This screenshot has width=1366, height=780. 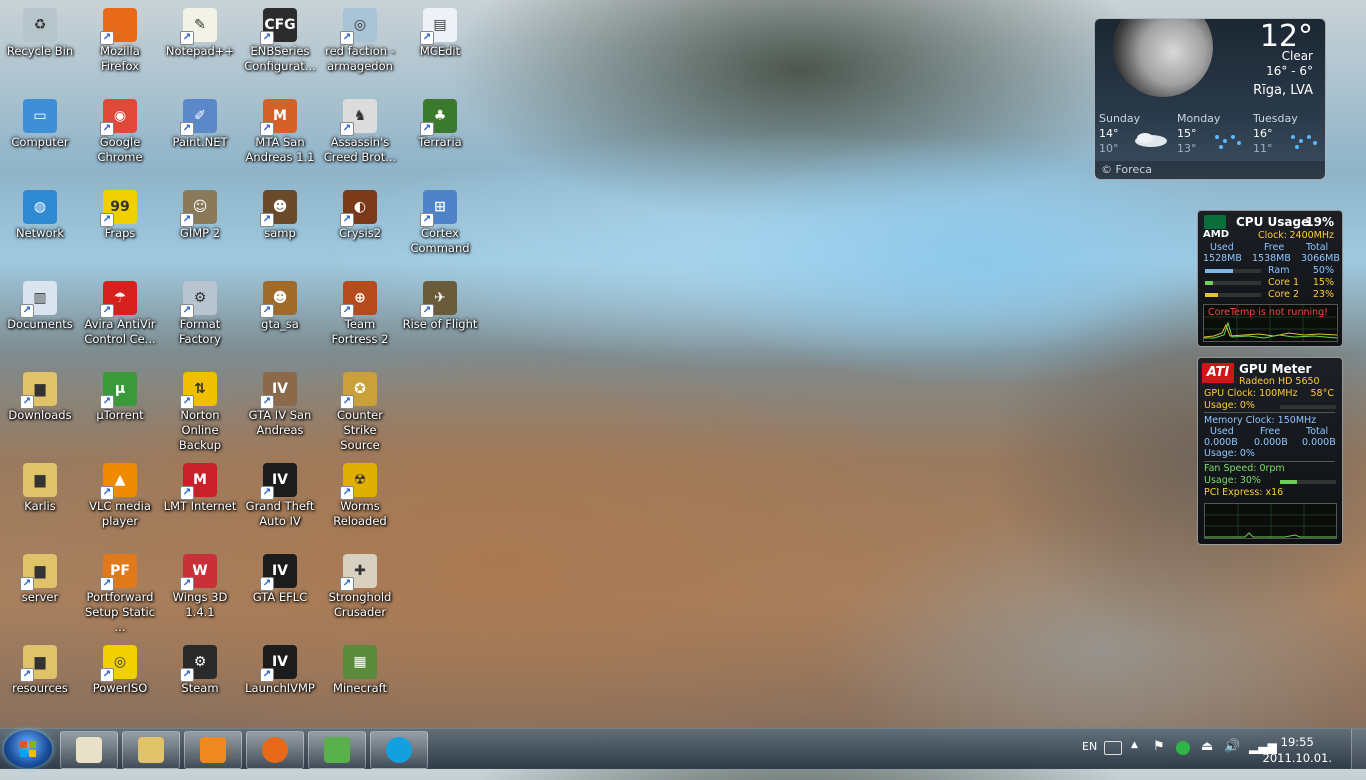 What do you see at coordinates (337, 750) in the screenshot?
I see `taskbar-button-messenger` at bounding box center [337, 750].